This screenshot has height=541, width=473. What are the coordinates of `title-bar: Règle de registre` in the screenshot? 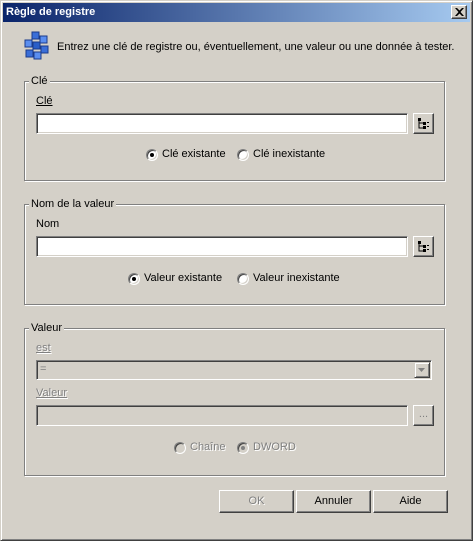 It's located at (236, 12).